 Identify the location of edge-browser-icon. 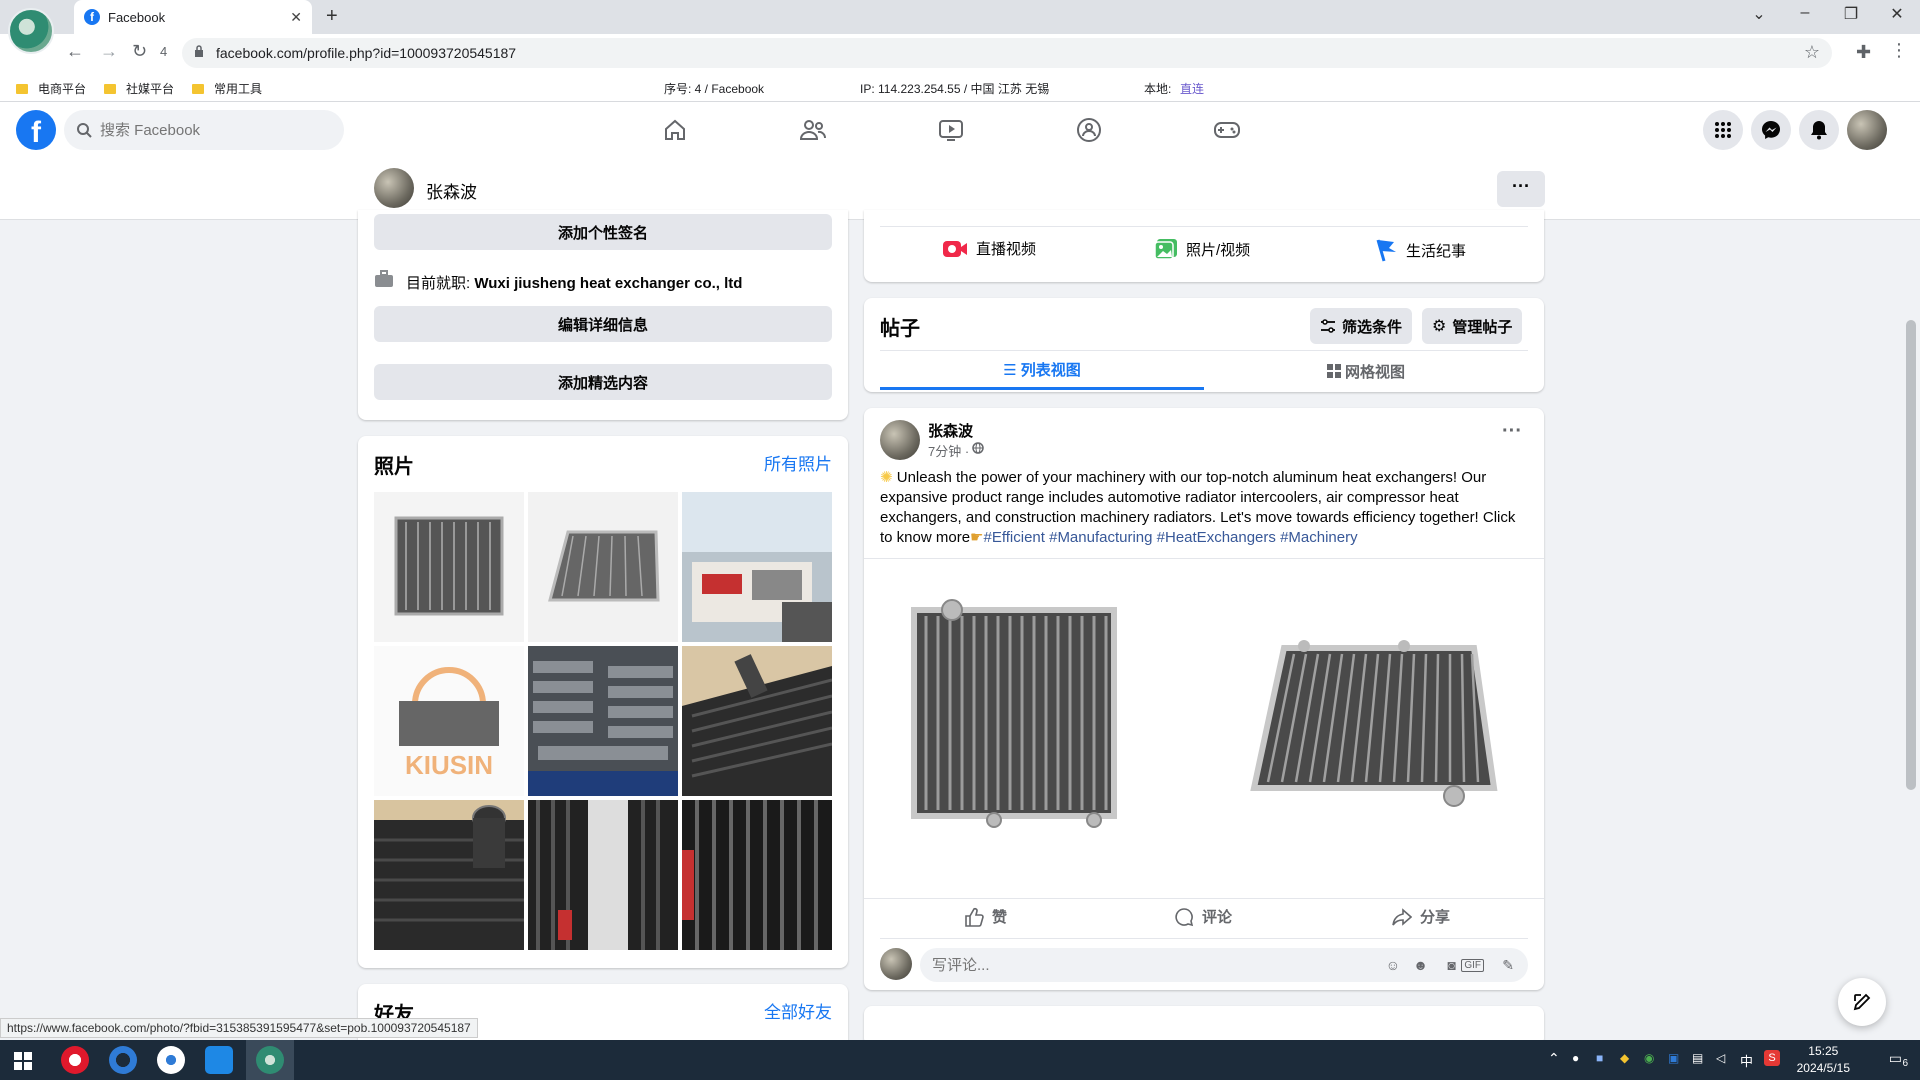
(219, 1060).